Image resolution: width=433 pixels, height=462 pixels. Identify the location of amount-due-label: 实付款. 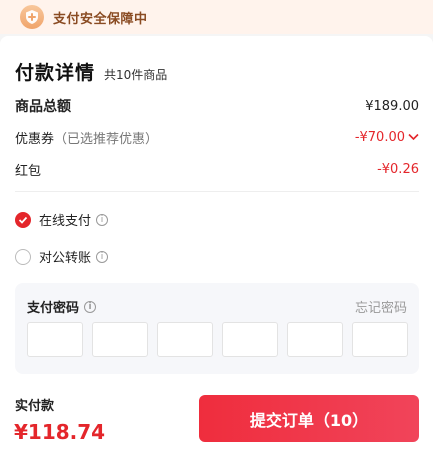
(35, 406).